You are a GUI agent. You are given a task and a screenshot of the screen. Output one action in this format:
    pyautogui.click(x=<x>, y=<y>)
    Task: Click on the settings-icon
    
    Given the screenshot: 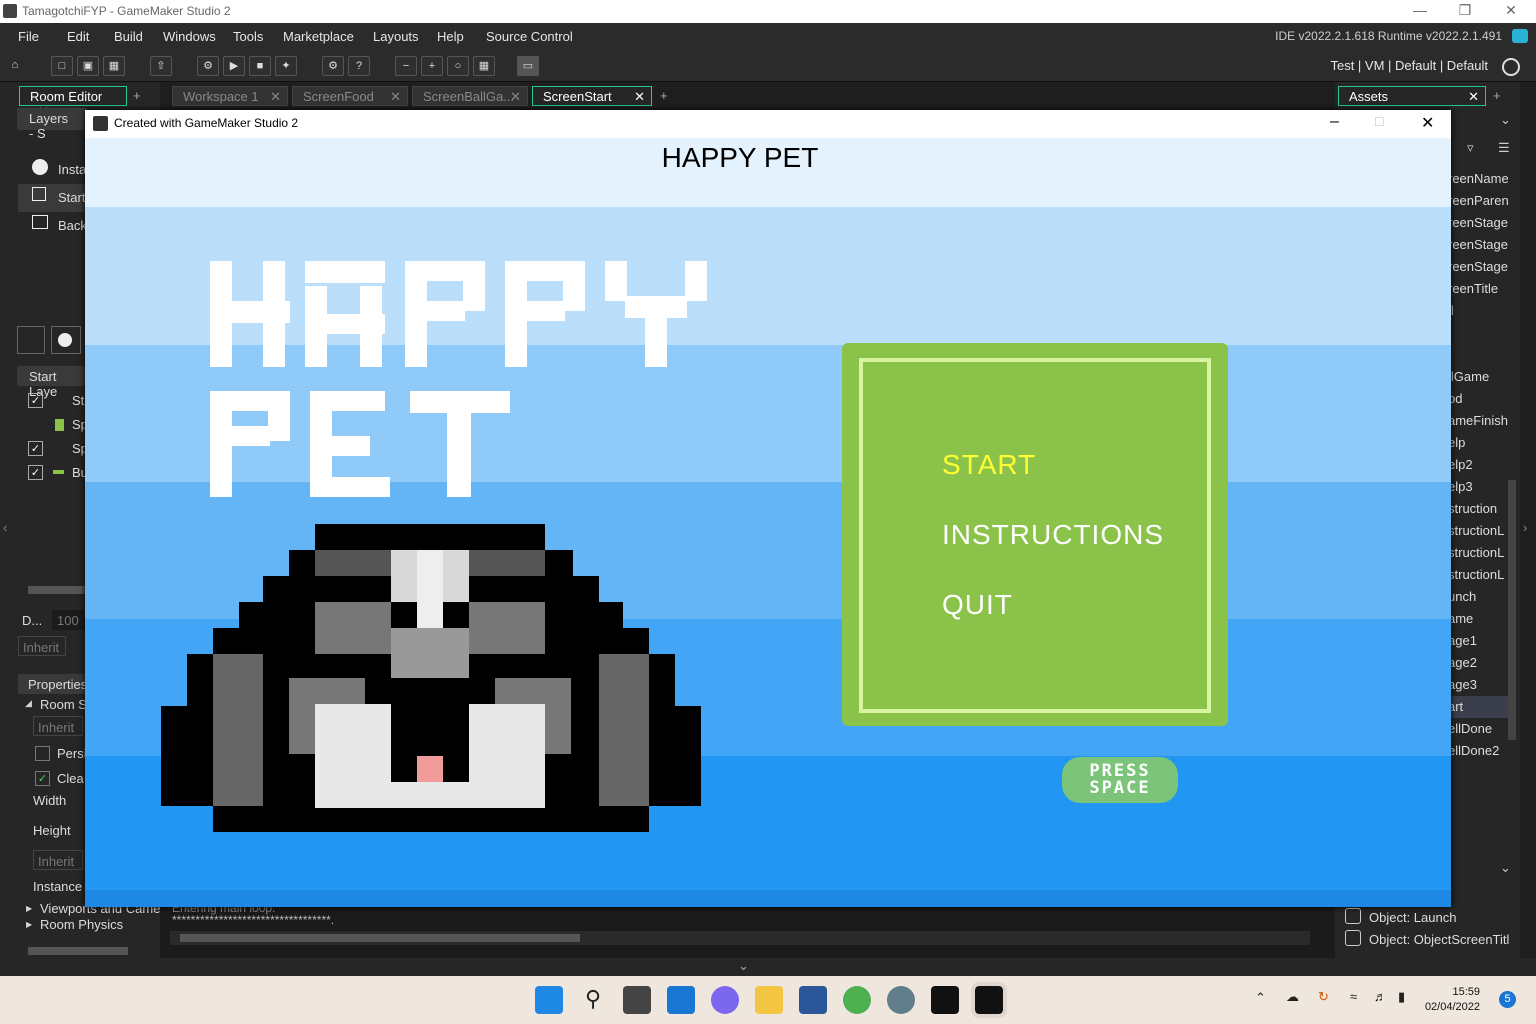 What is the action you would take?
    pyautogui.click(x=901, y=1000)
    